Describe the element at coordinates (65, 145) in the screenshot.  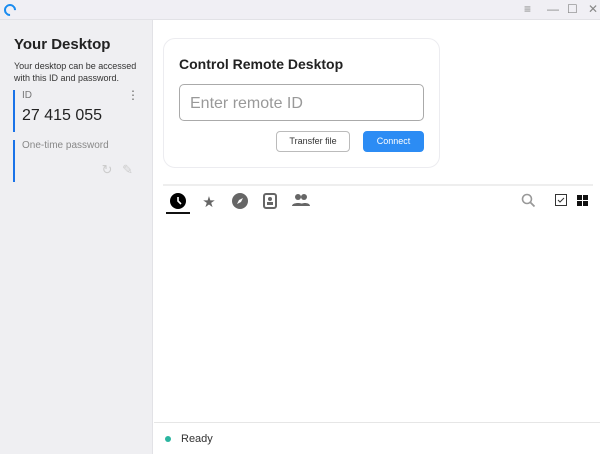
I see `password-label: One-time password` at that location.